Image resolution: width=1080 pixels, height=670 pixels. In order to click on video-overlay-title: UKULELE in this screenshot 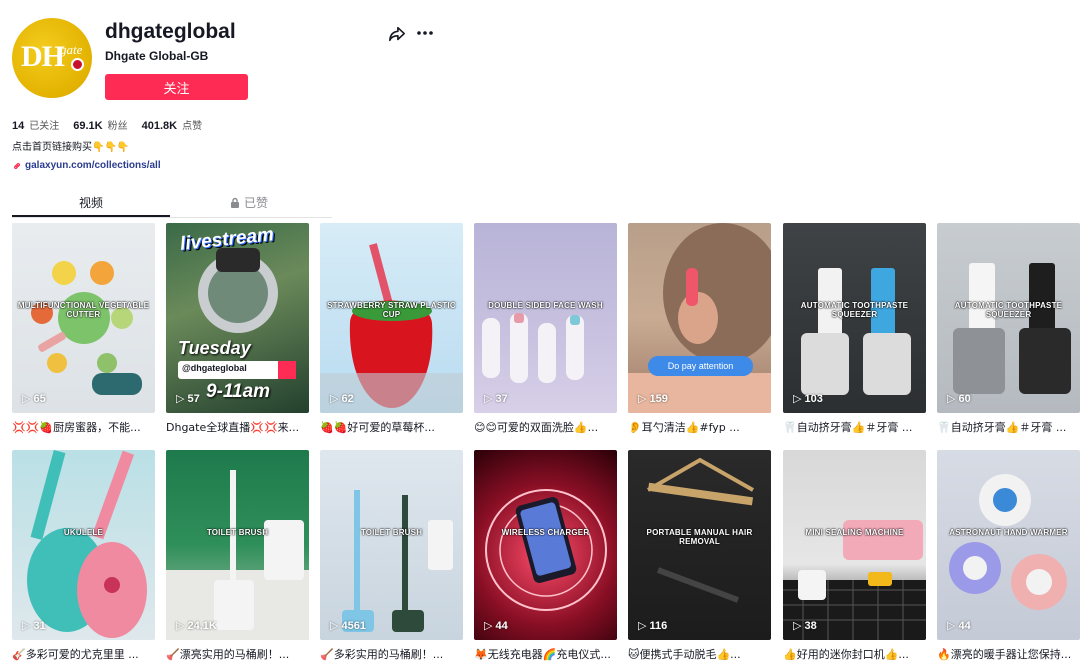, I will do `click(83, 532)`.